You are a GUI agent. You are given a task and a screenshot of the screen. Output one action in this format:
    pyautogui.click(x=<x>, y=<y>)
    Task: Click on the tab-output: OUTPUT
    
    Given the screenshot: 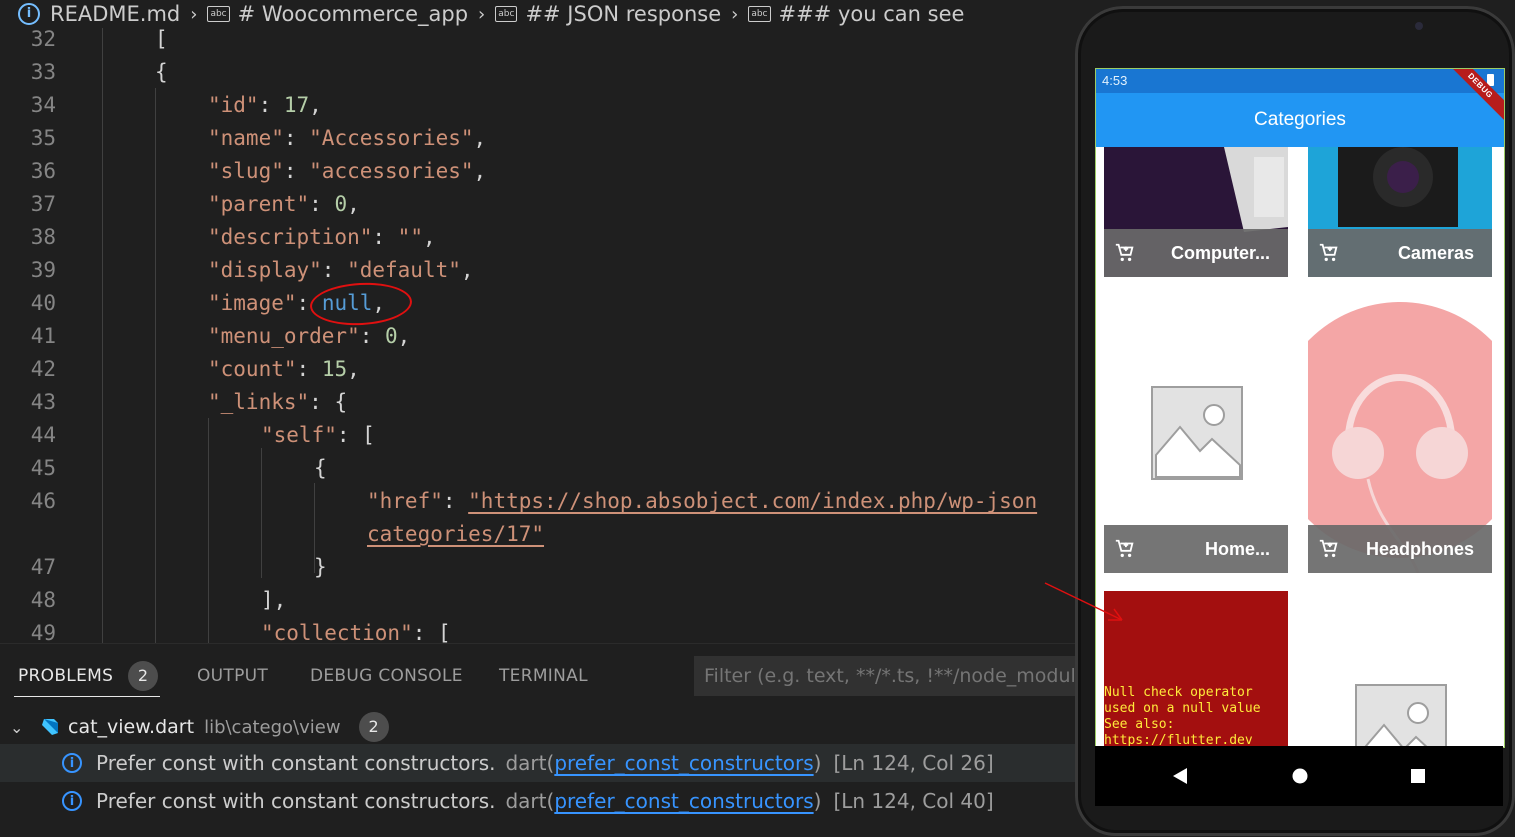 What is the action you would take?
    pyautogui.click(x=232, y=676)
    